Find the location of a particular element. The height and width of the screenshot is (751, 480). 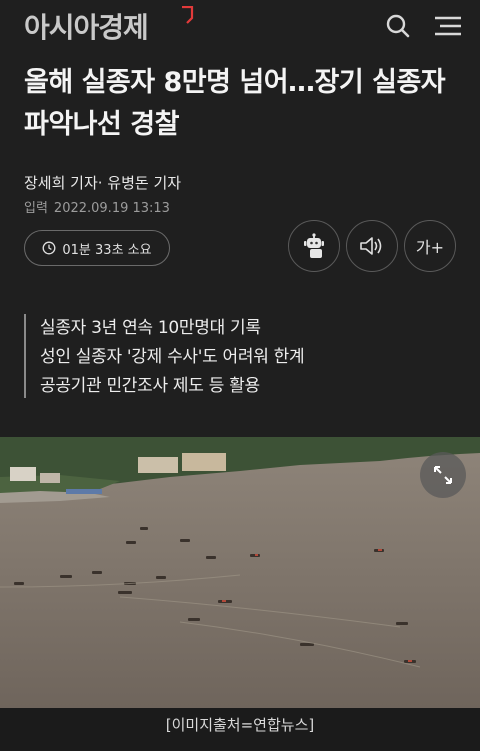

summary-item: 공공기관 민간조사 제도 등 활용 is located at coordinates (150, 386).